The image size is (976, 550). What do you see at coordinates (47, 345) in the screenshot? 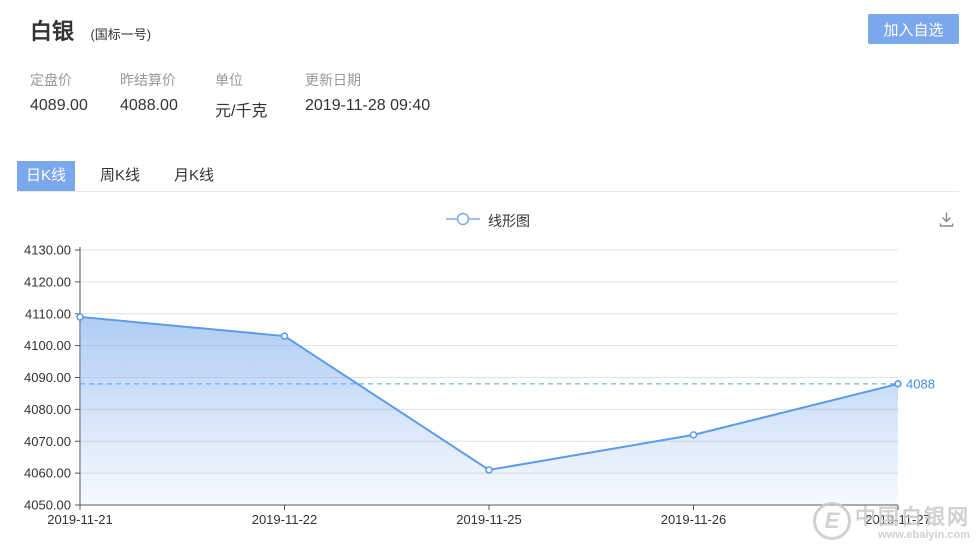
I see `y-tick-label: 4100.00` at bounding box center [47, 345].